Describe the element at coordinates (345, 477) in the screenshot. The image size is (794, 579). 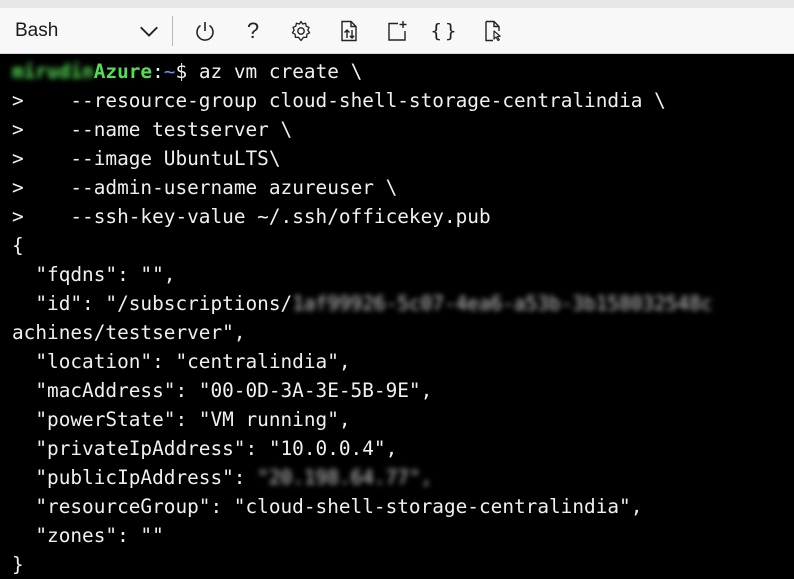
I see `redacted-public-ip: "20.198.64.77",` at that location.